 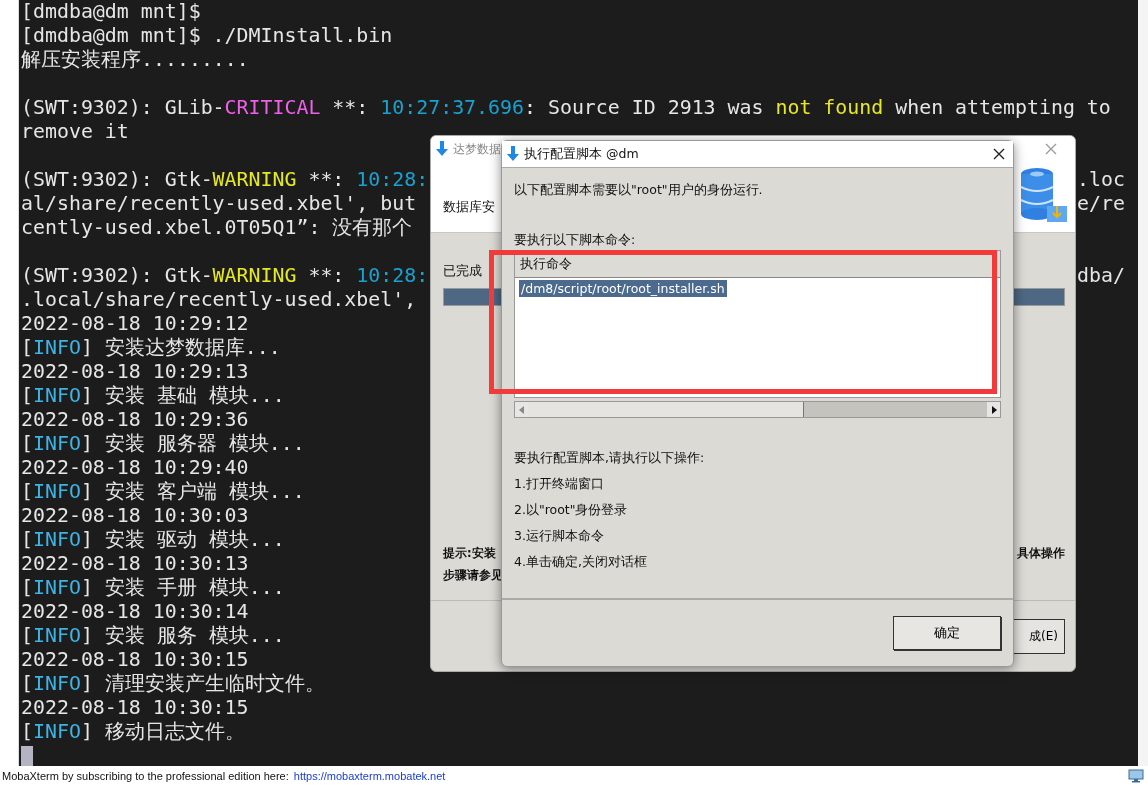 What do you see at coordinates (610, 458) in the screenshot?
I see `steps-title: 要执行配置脚本,请执行以下操作:` at bounding box center [610, 458].